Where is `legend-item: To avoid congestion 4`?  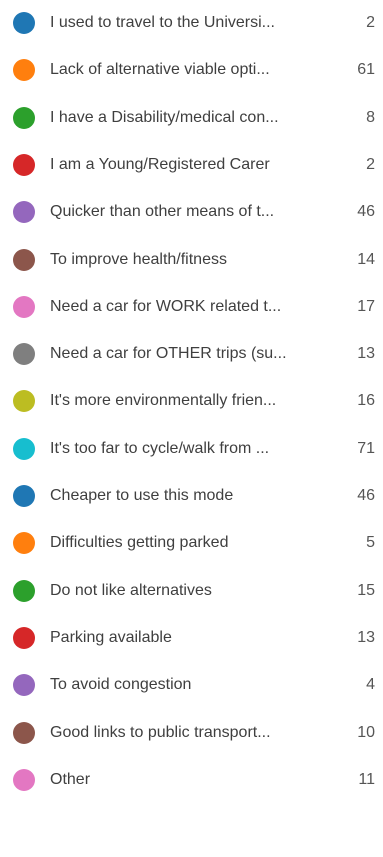 legend-item: To avoid congestion 4 is located at coordinates (191, 685).